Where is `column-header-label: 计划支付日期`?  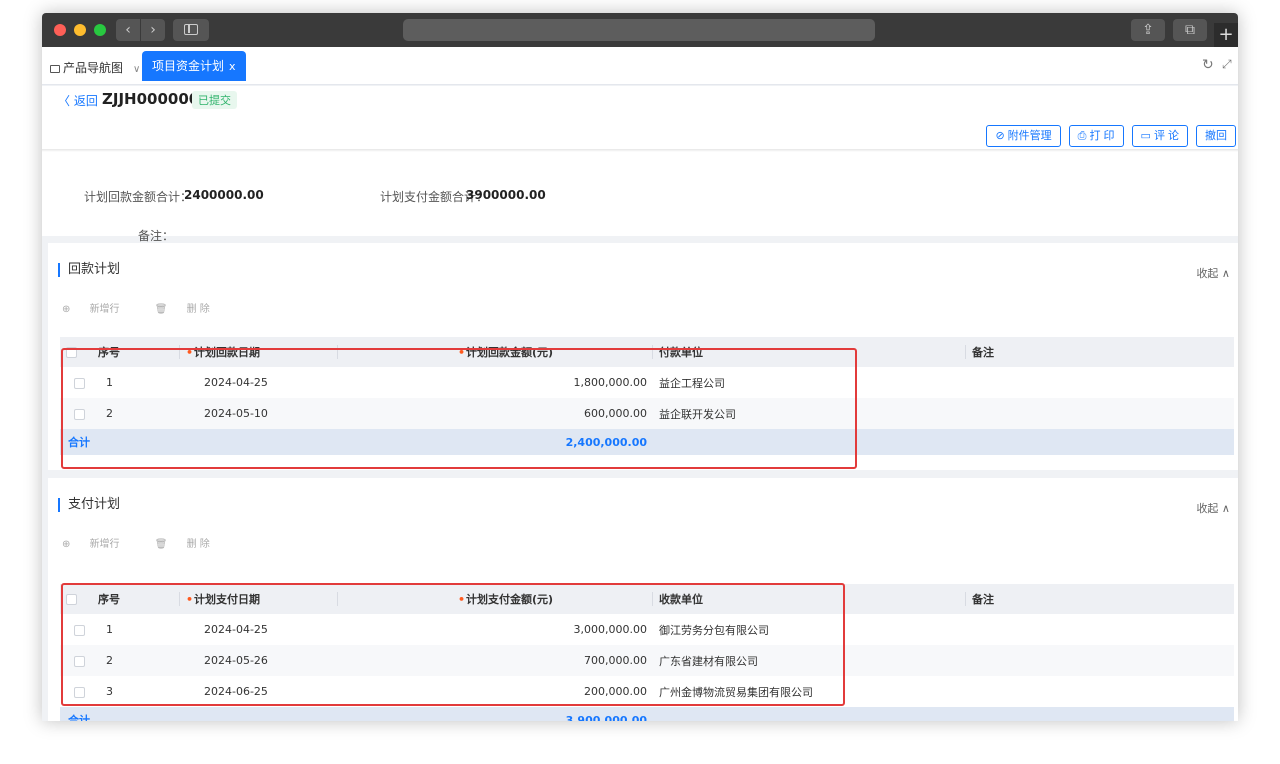 column-header-label: 计划支付日期 is located at coordinates (227, 599).